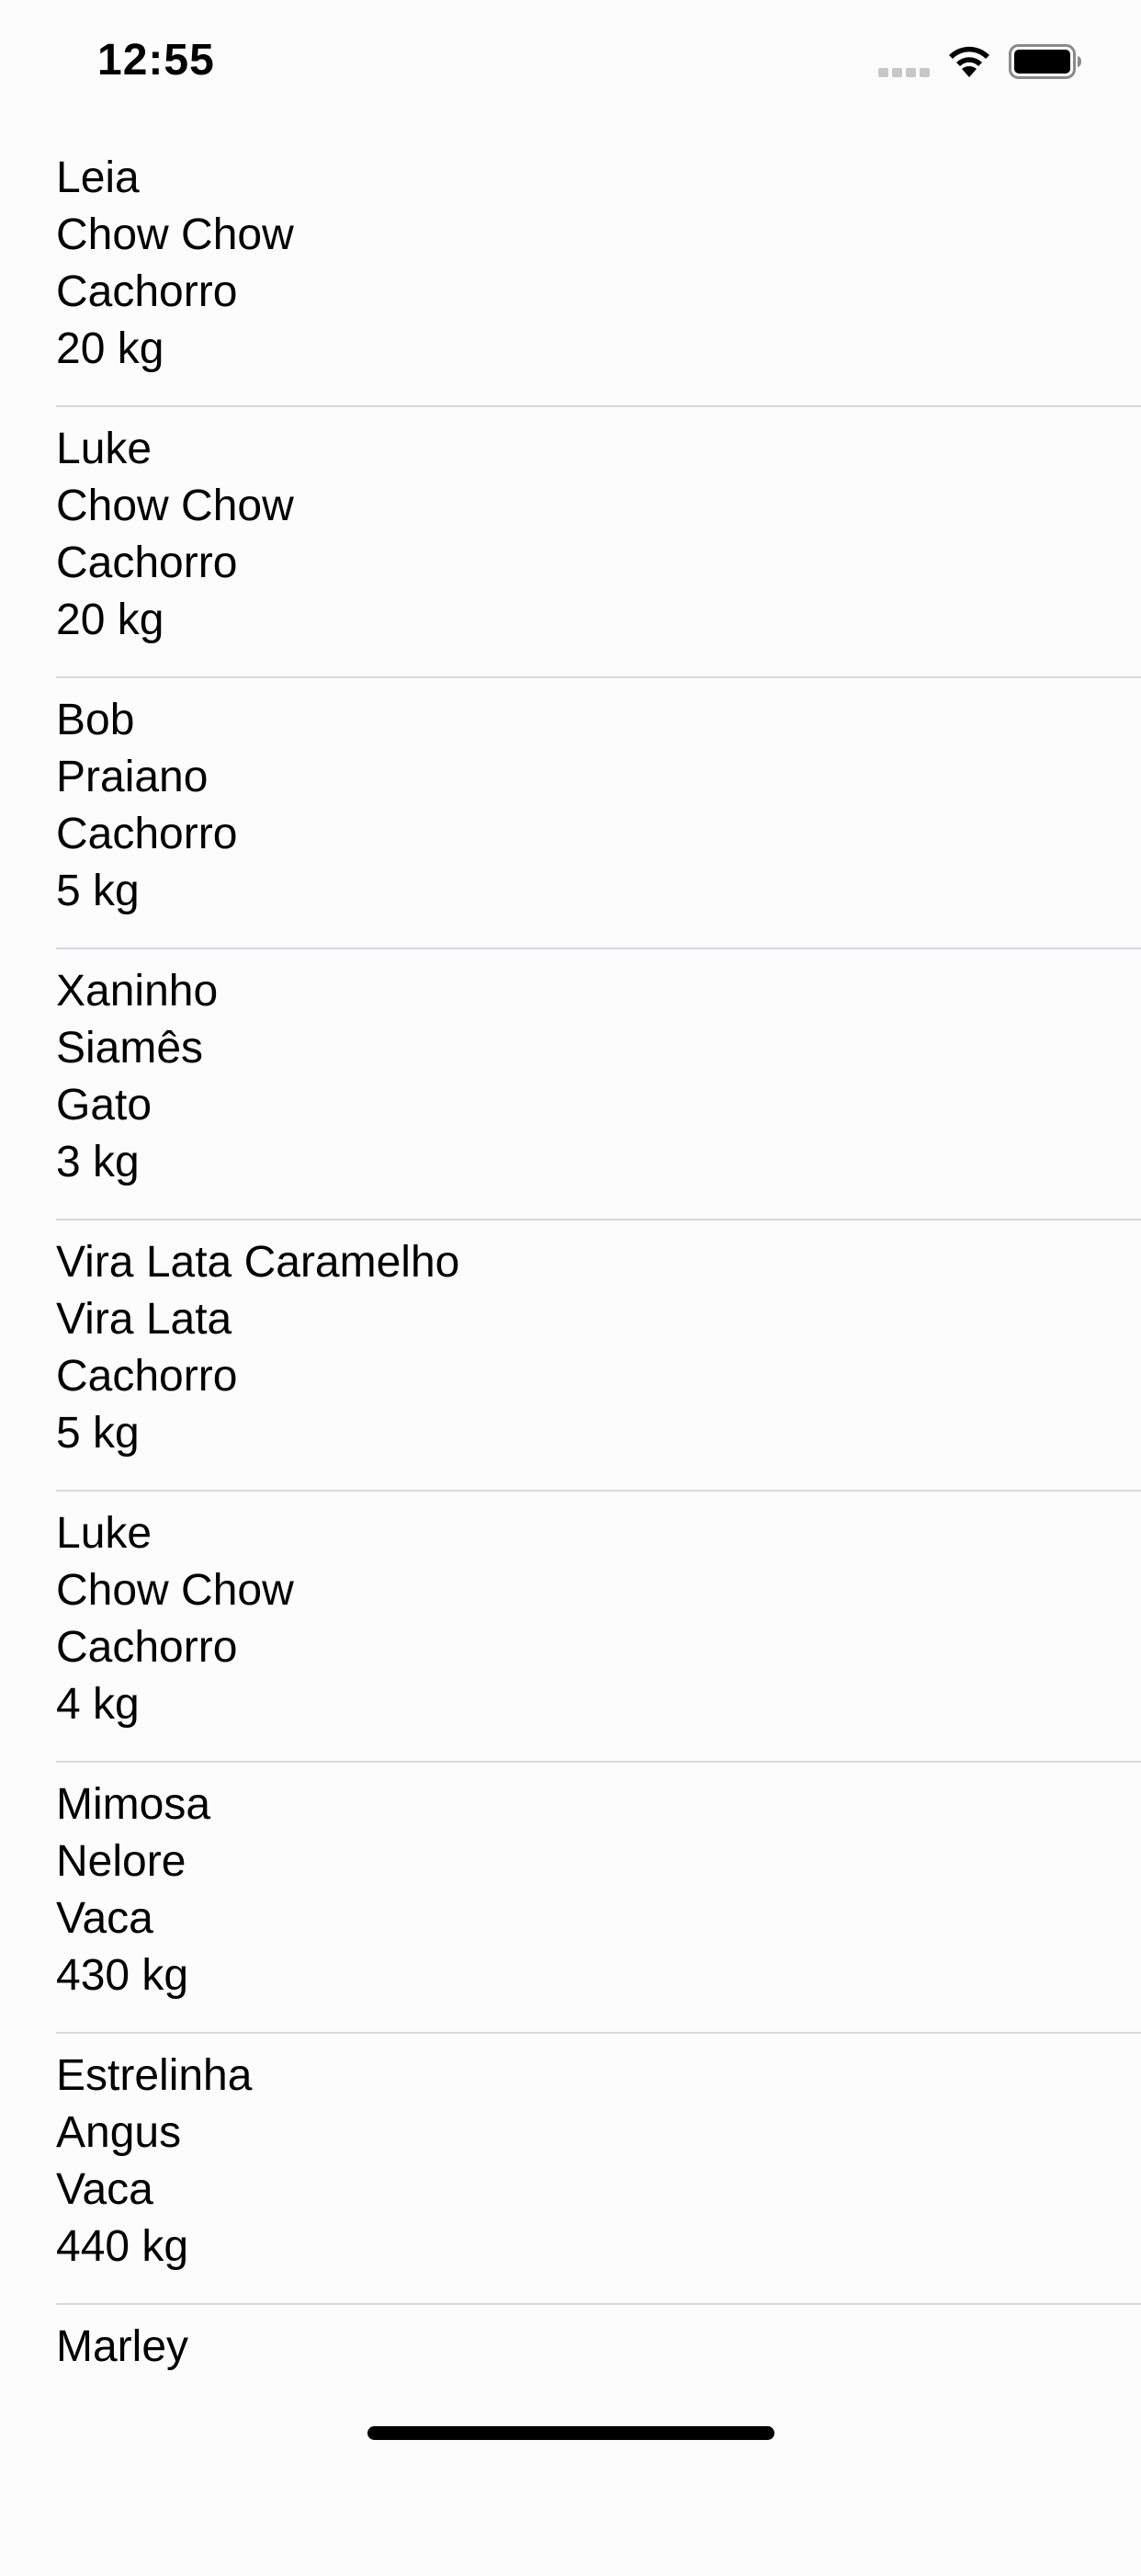 This screenshot has width=1141, height=2576. What do you see at coordinates (570, 813) in the screenshot?
I see `list-item: Bob Praiano Cachorro 5 kg` at bounding box center [570, 813].